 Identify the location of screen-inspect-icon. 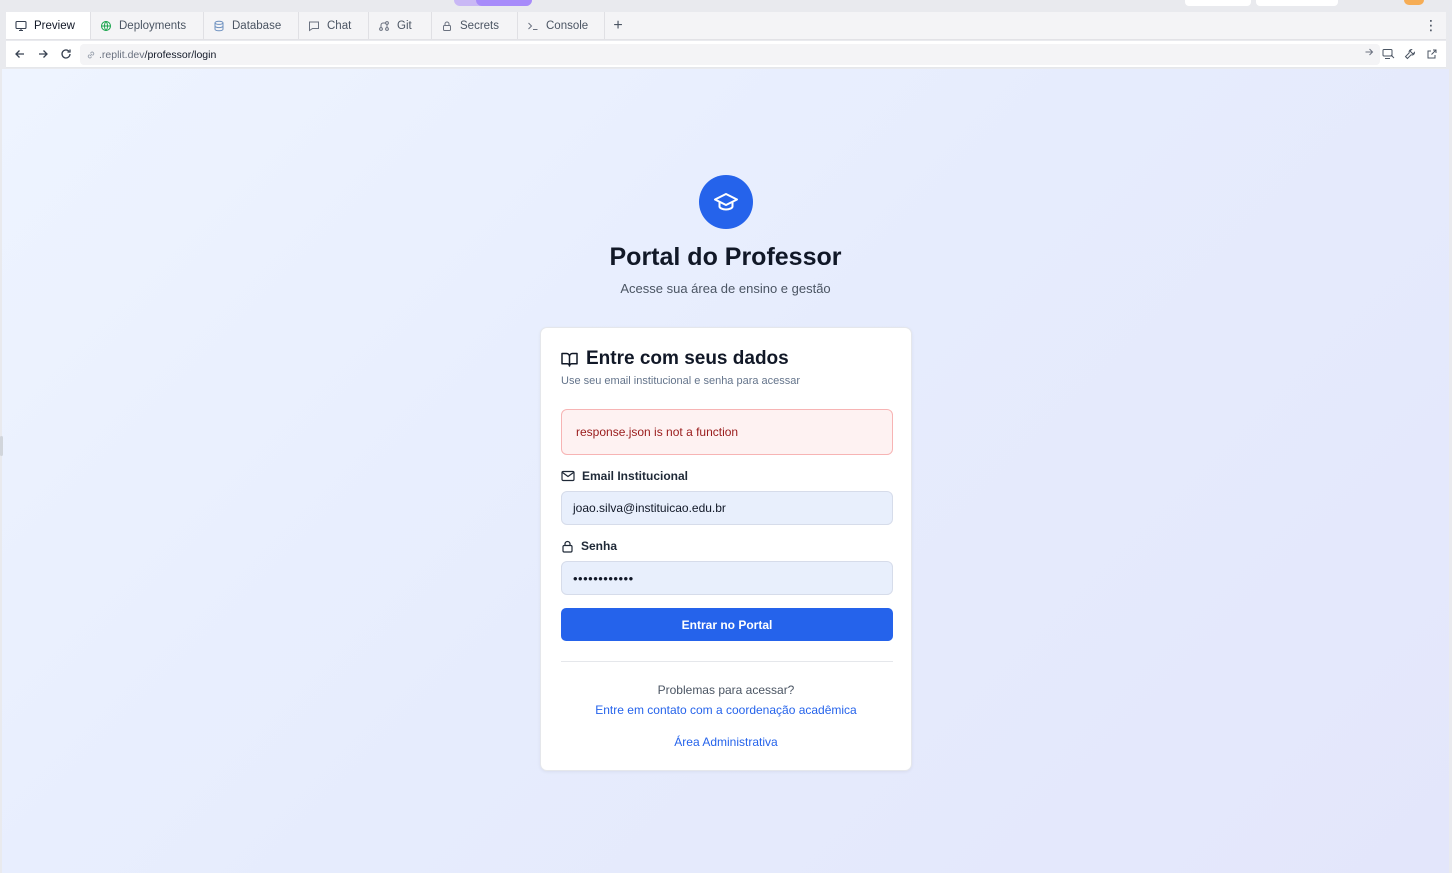
(1388, 54).